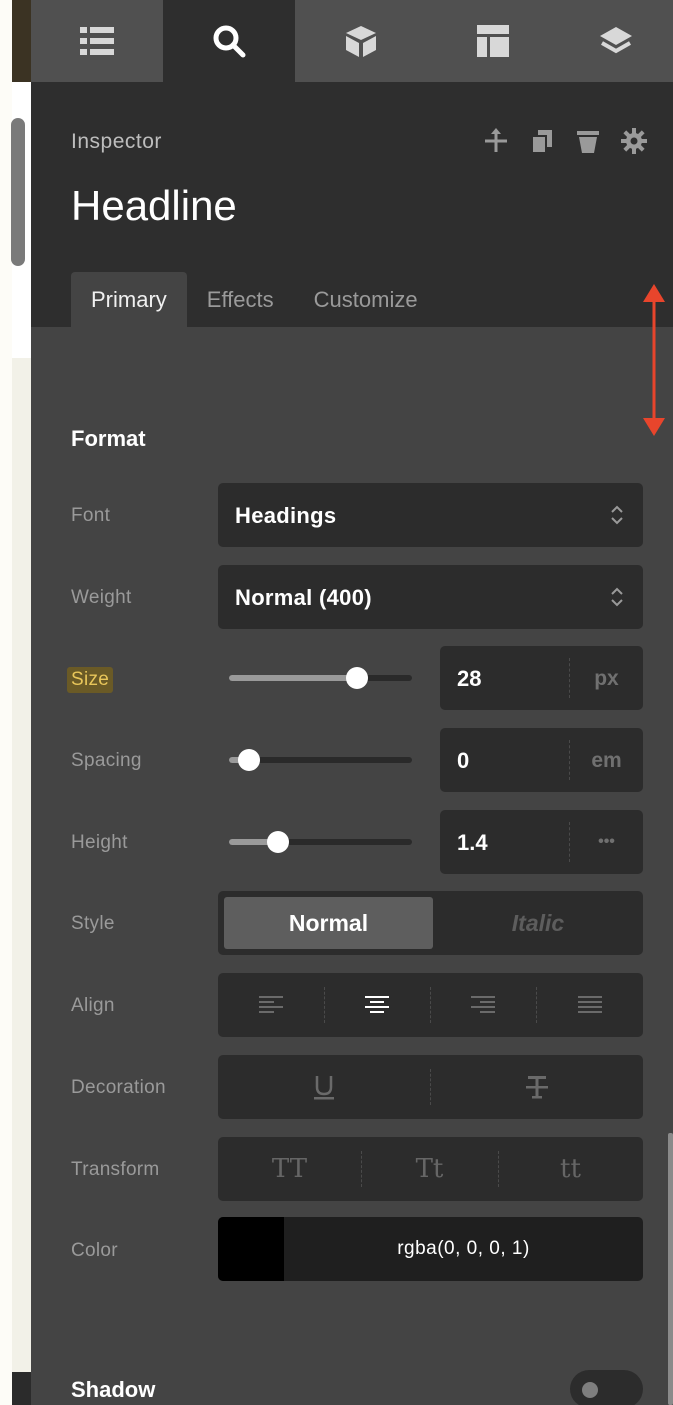 The image size is (673, 1405). What do you see at coordinates (542, 141) in the screenshot?
I see `duplicate-icon` at bounding box center [542, 141].